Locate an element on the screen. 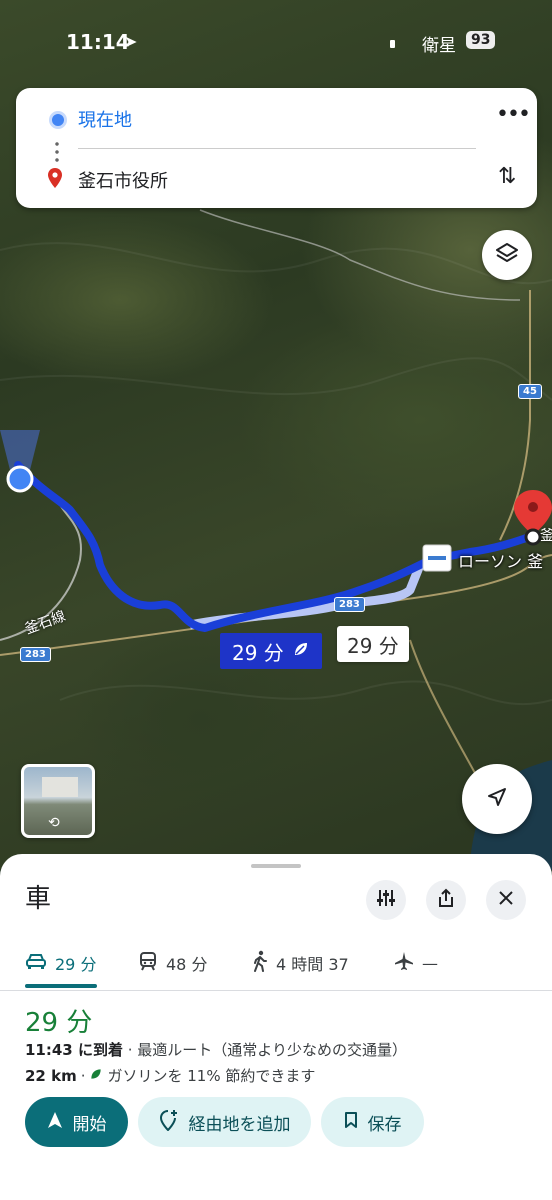  navigation-arrow-icon is located at coordinates (497, 799).